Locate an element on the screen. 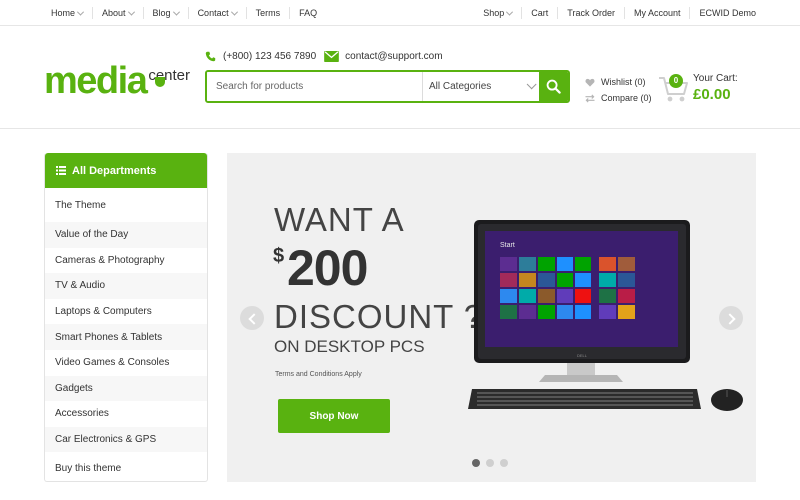 This screenshot has width=800, height=500. logo: media center is located at coordinates (117, 80).